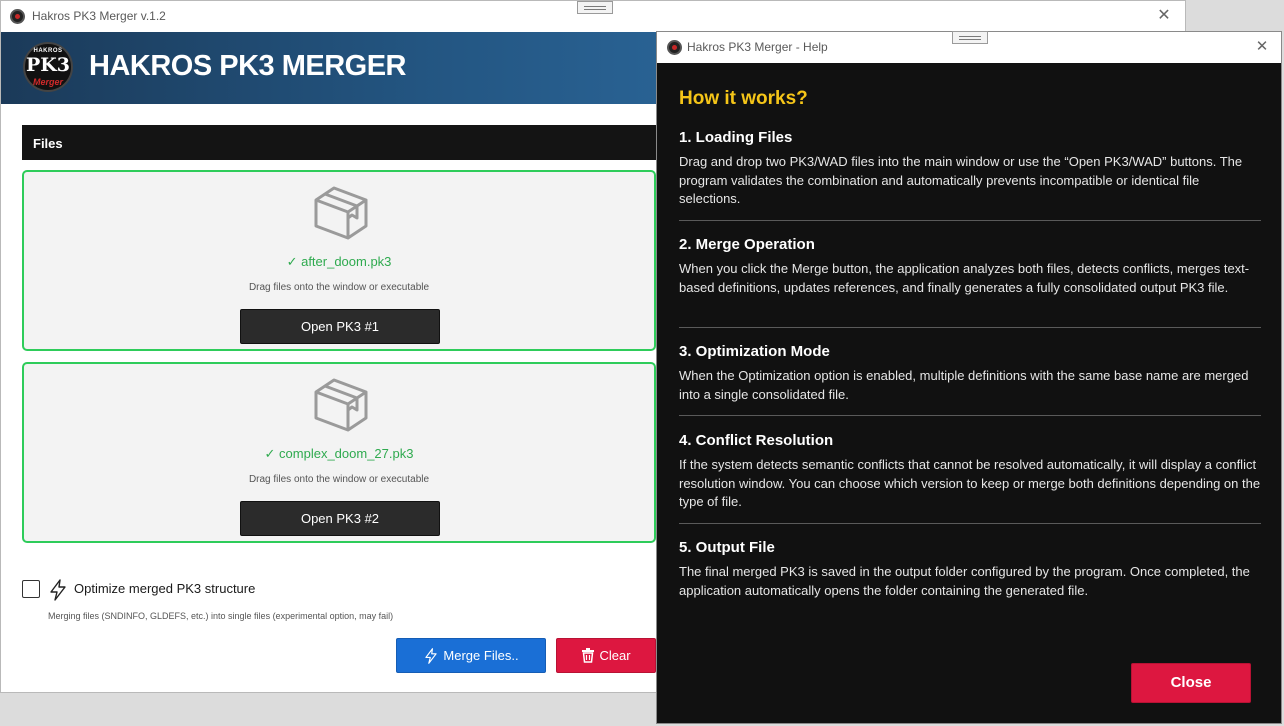 Image resolution: width=1284 pixels, height=726 pixels. I want to click on files-section-header: Files, so click(342, 142).